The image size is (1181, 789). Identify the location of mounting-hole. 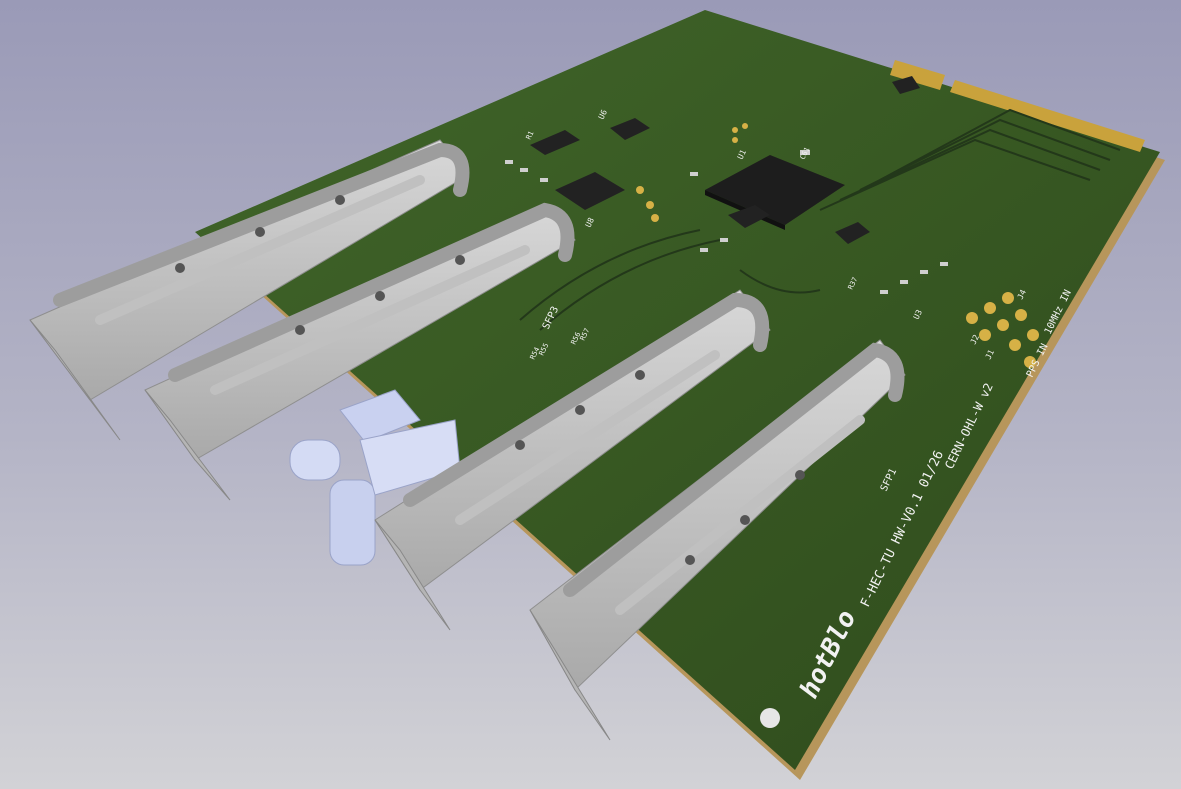
(770, 718).